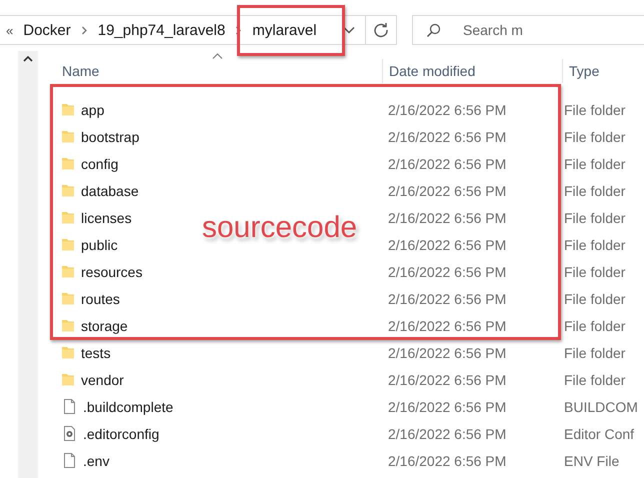 The image size is (644, 478). I want to click on refresh-button, so click(381, 30).